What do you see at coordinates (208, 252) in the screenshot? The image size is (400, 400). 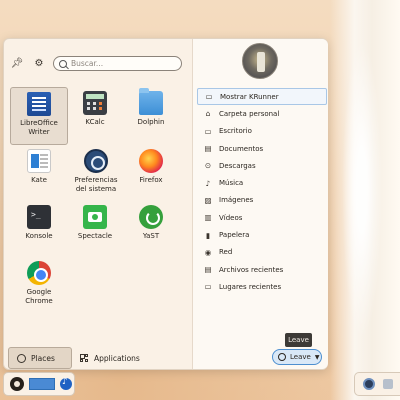 I see `network-icon: ◉` at bounding box center [208, 252].